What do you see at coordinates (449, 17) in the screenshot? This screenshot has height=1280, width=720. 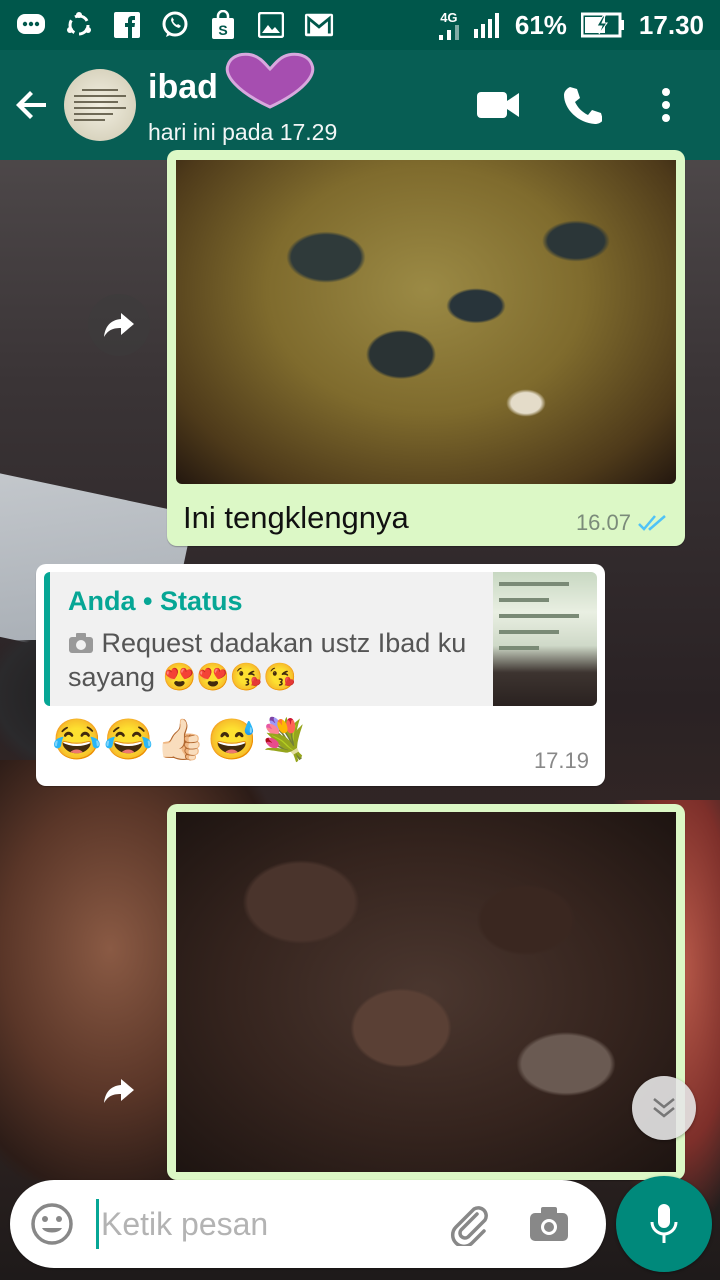 I see `network-type: 4G` at bounding box center [449, 17].